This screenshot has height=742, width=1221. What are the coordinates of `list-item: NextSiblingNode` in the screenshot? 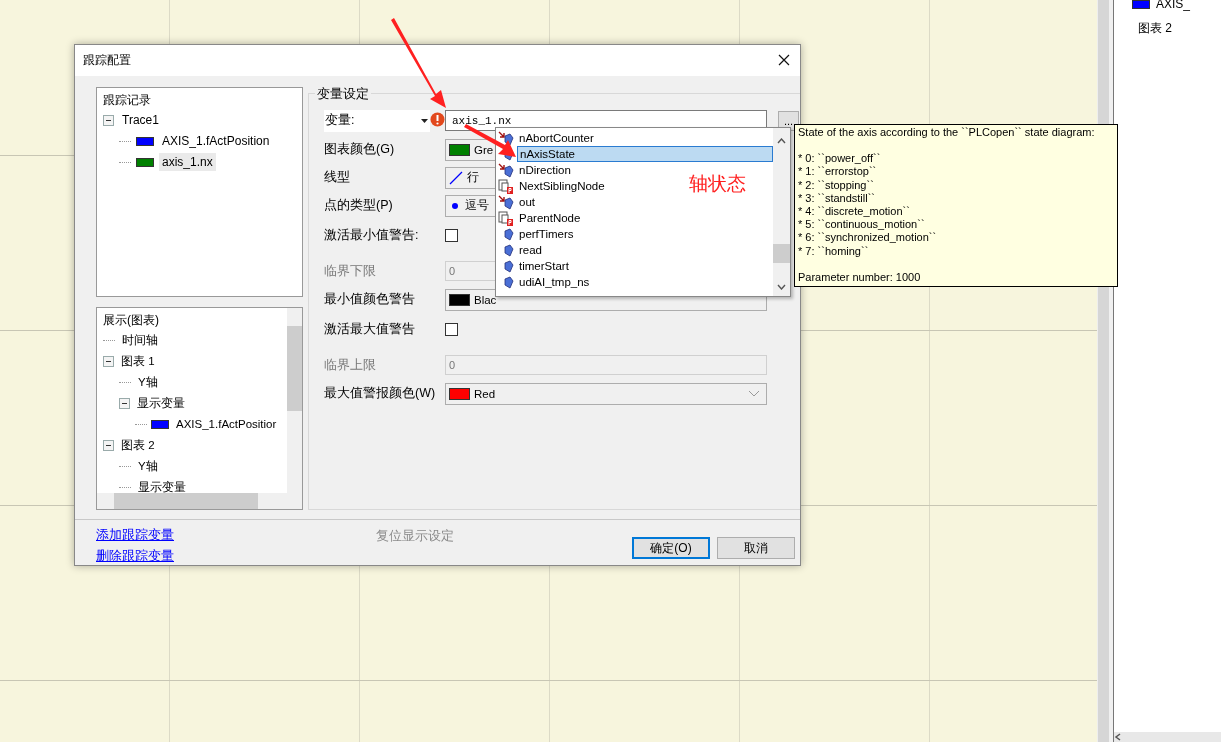 It's located at (562, 186).